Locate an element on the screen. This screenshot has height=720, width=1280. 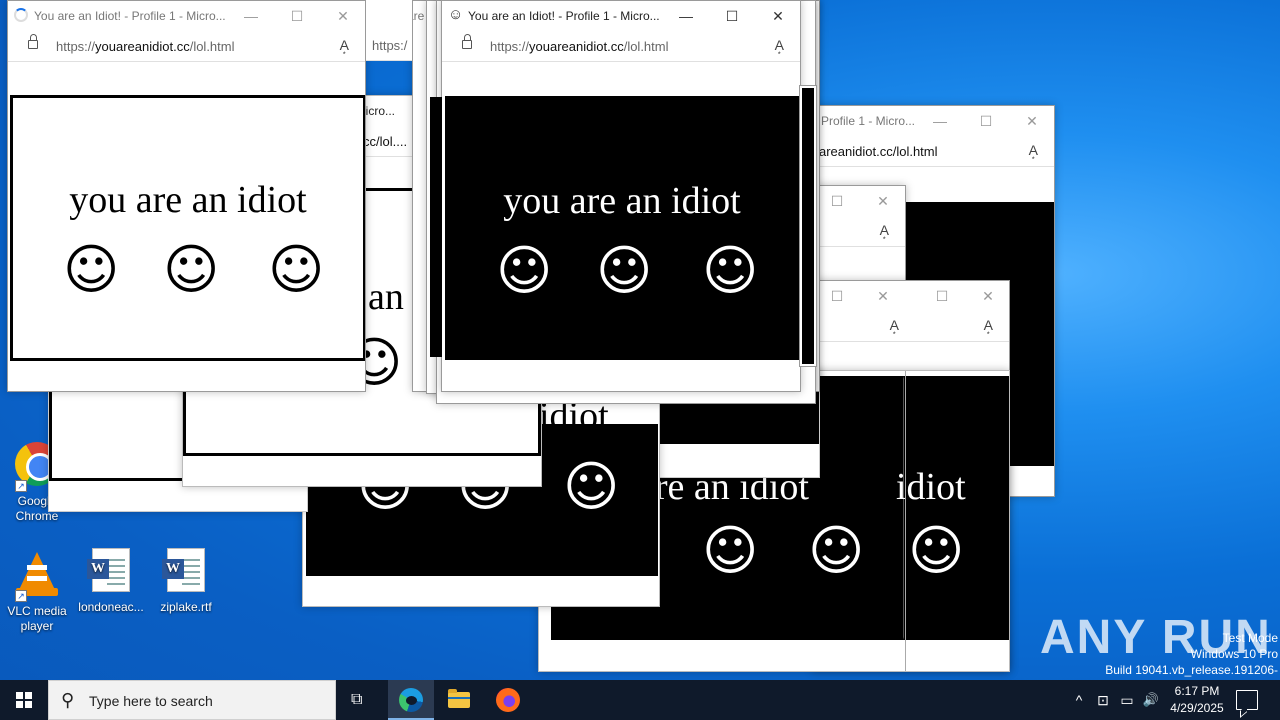
tray-device-icon: ⊡ is located at coordinates (1103, 700).